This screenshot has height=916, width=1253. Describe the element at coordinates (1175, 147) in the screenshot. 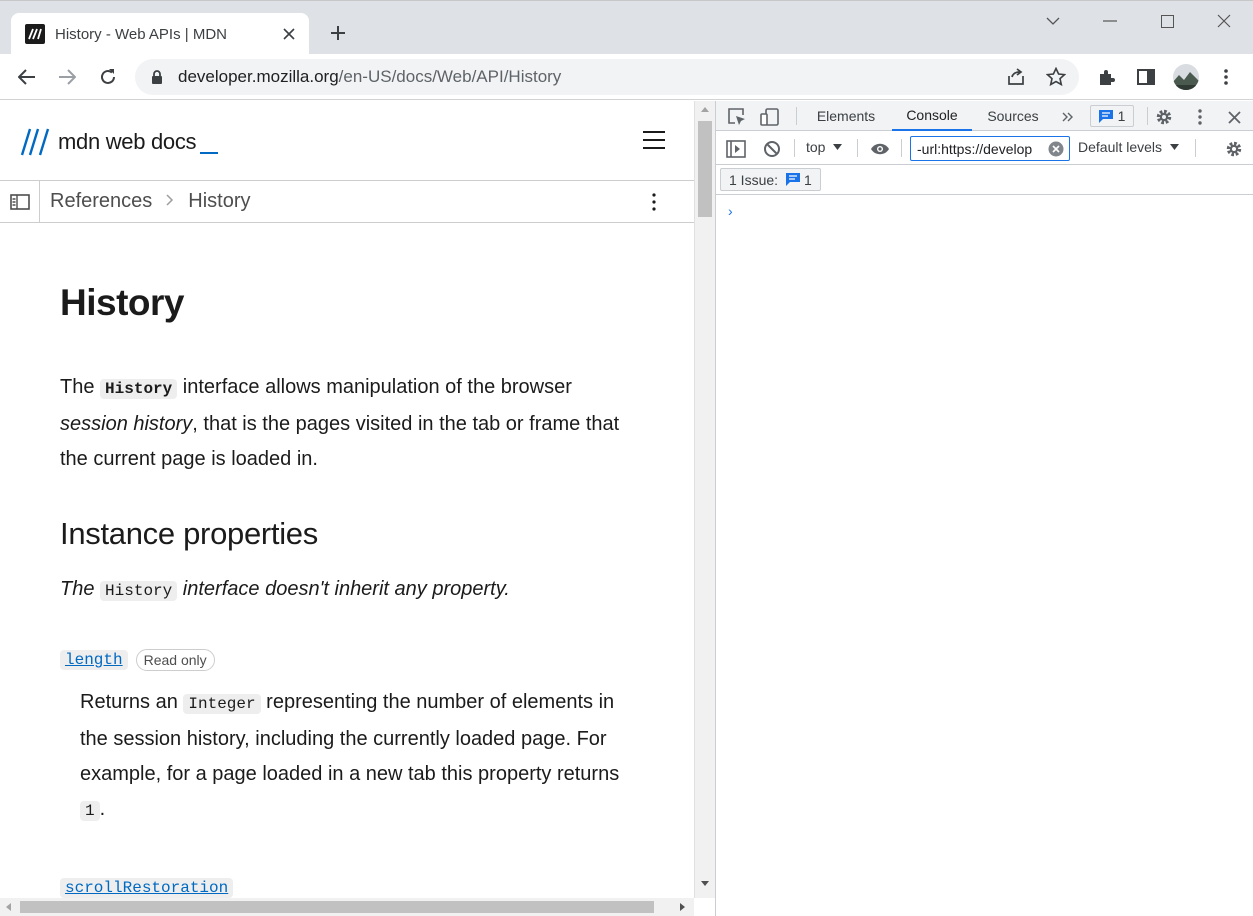

I see `dropdown-arrow-icon` at that location.